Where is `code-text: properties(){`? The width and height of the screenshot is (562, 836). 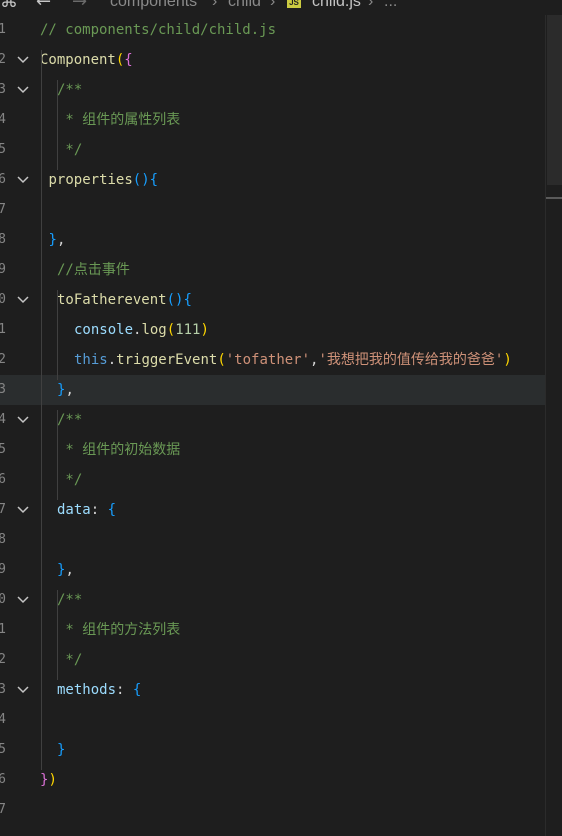
code-text: properties(){ is located at coordinates (104, 180).